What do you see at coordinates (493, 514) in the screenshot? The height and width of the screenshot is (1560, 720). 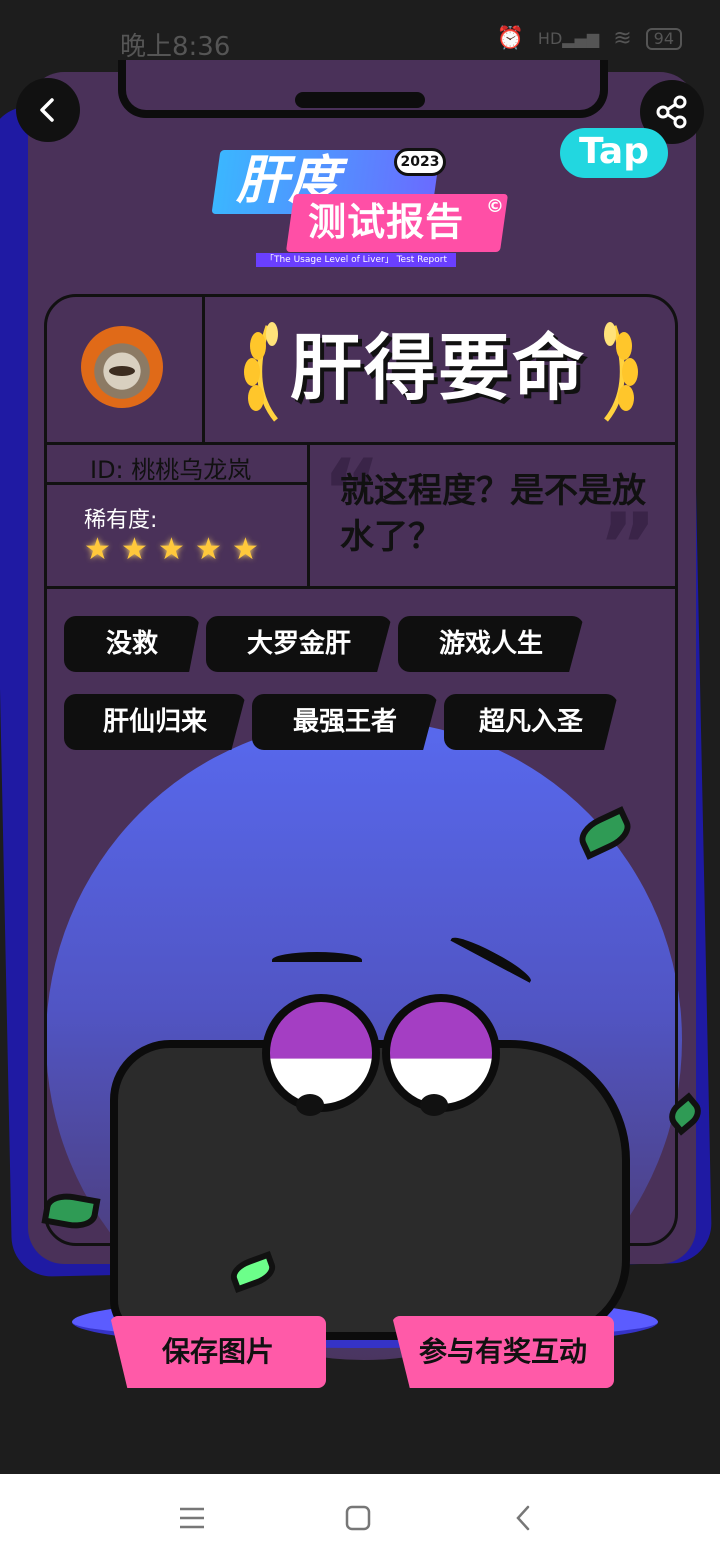 I see `profile-comment: 就这程度？是不是放水了？` at bounding box center [493, 514].